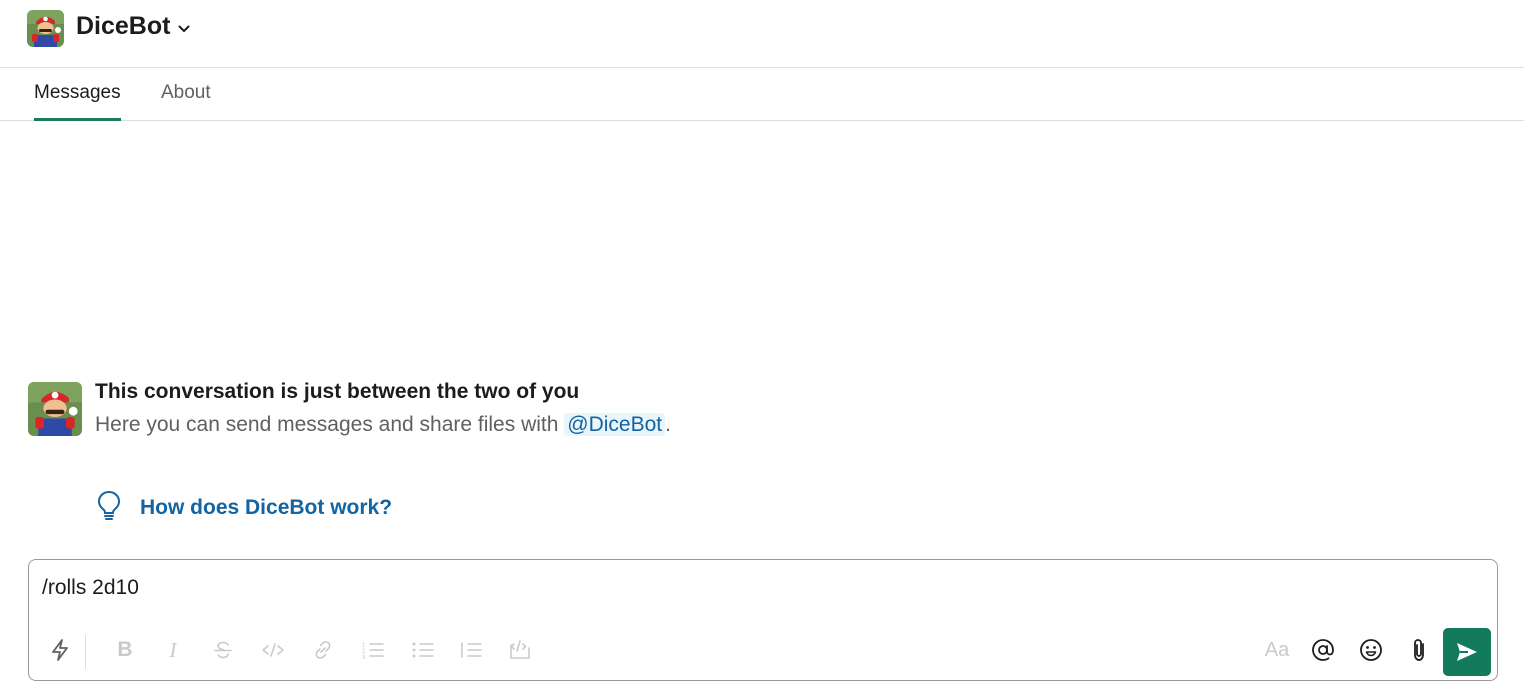 The width and height of the screenshot is (1524, 683). Describe the element at coordinates (266, 507) in the screenshot. I see `help-link-label: How does DiceBot work?` at that location.